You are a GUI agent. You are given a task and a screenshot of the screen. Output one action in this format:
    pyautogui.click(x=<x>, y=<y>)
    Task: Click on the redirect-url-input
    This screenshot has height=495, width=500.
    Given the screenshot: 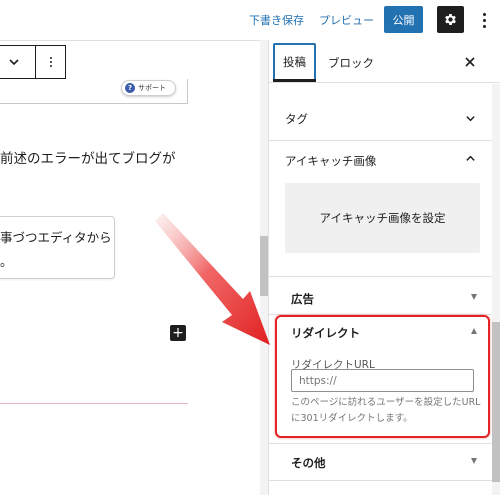 What is the action you would take?
    pyautogui.click(x=382, y=380)
    